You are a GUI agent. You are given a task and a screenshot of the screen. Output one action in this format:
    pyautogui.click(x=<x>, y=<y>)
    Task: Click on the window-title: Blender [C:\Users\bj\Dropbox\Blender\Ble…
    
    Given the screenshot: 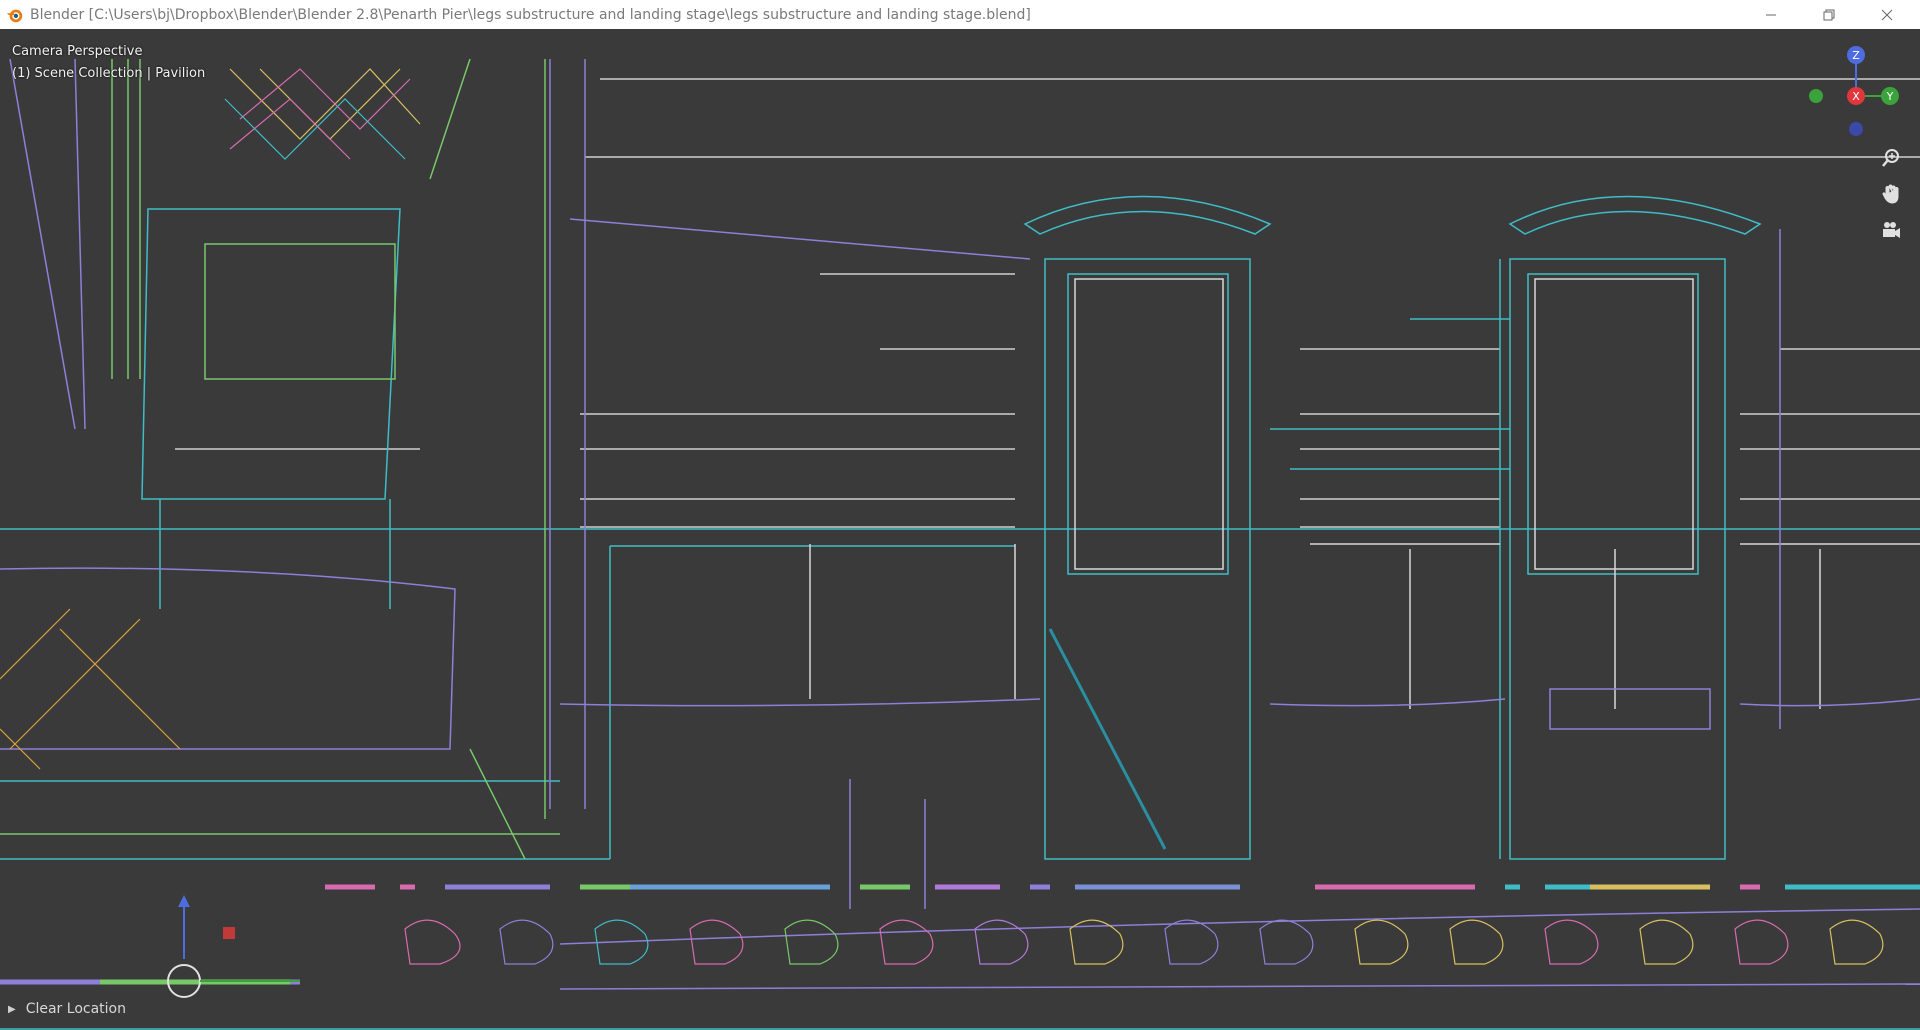 What is the action you would take?
    pyautogui.click(x=530, y=14)
    